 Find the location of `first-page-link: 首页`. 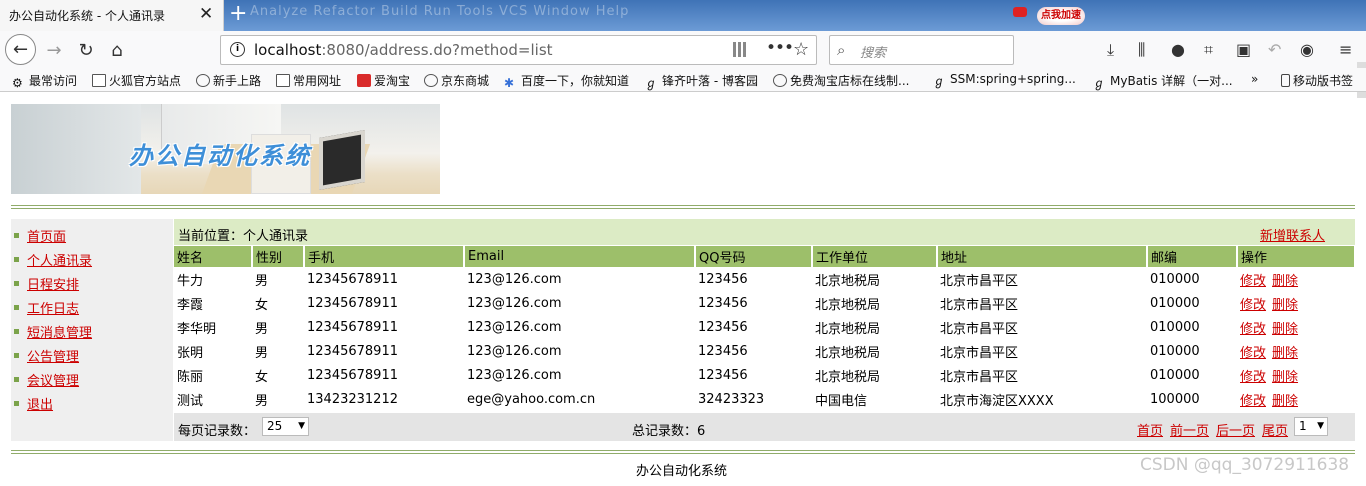

first-page-link: 首页 is located at coordinates (1150, 429).